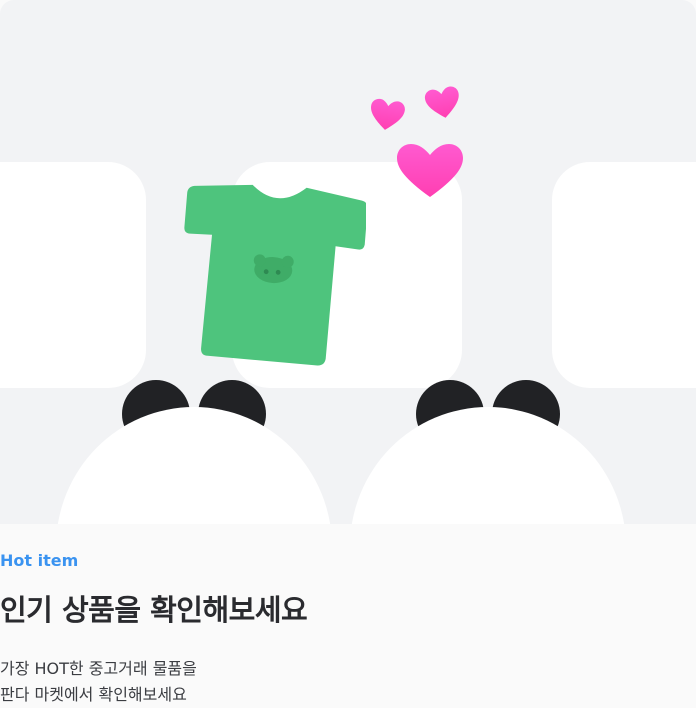 The image size is (696, 708). What do you see at coordinates (93, 694) in the screenshot?
I see `description-line: 판다 마켓에서 확인해보세요` at bounding box center [93, 694].